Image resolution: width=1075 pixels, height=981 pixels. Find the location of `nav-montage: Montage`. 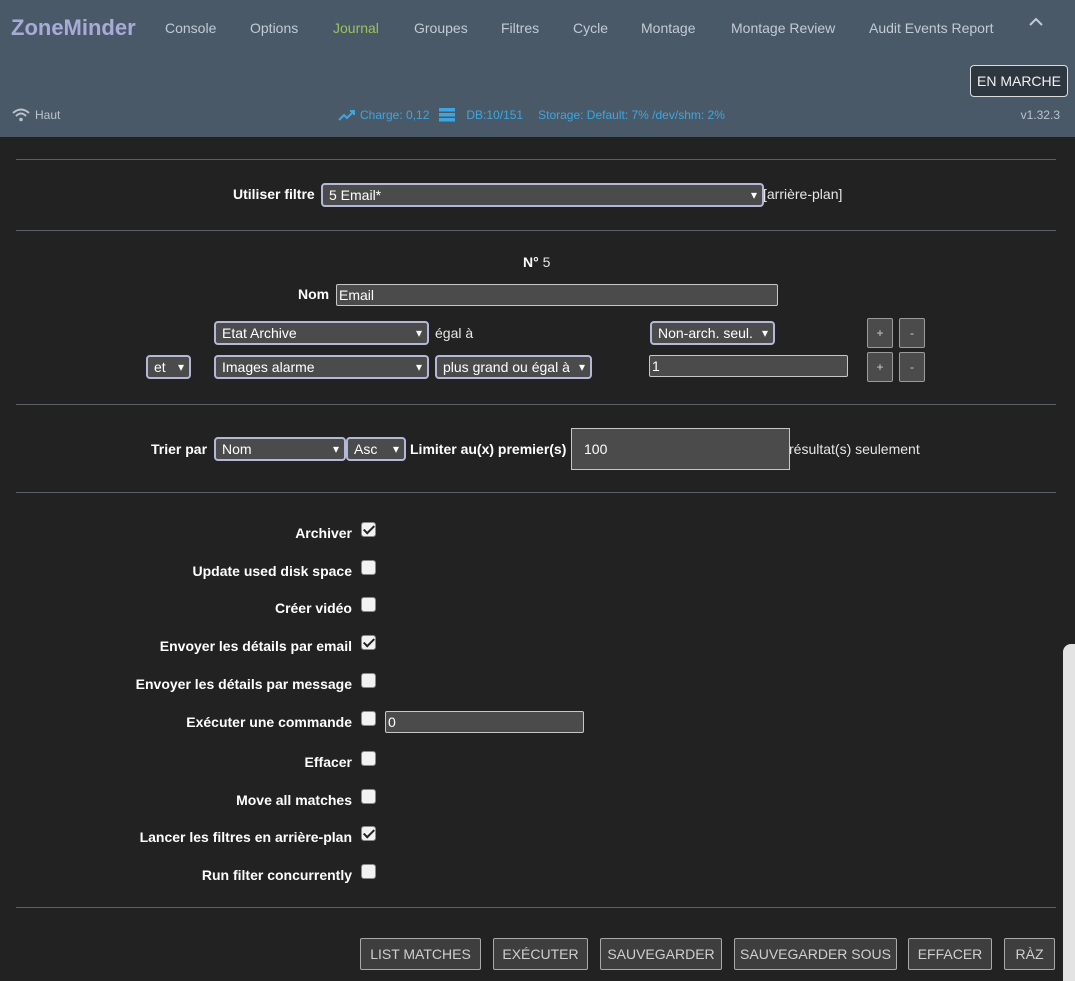

nav-montage: Montage is located at coordinates (668, 28).